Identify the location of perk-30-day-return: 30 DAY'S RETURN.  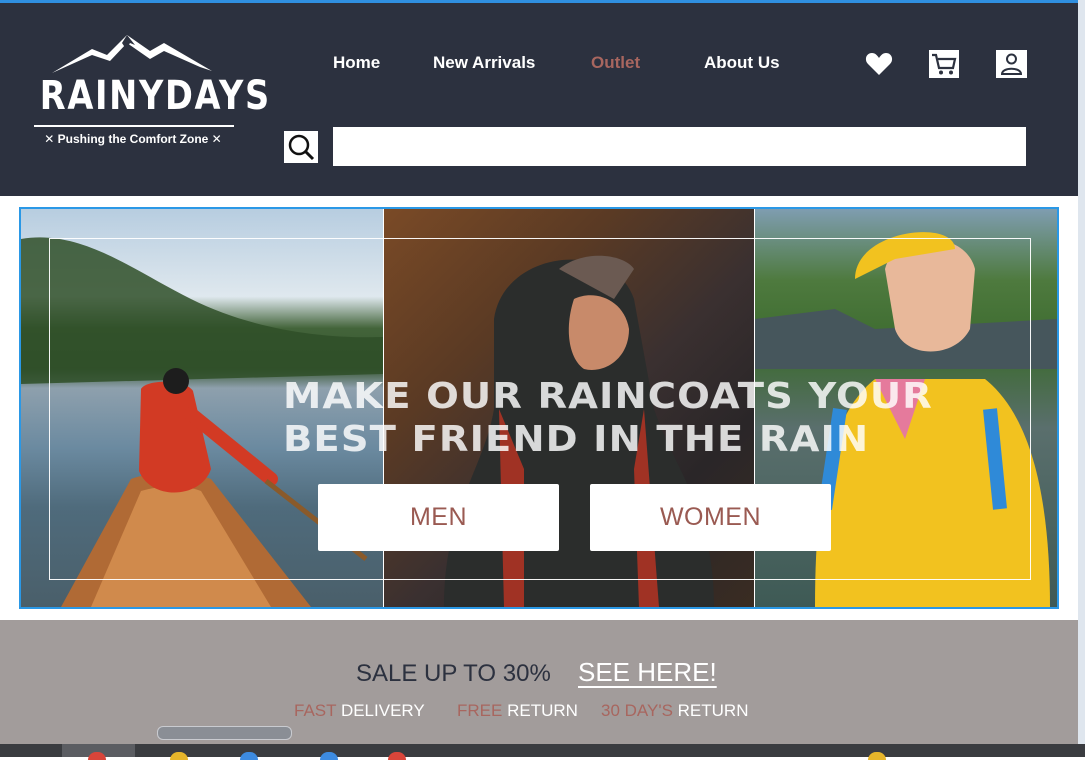
(675, 711).